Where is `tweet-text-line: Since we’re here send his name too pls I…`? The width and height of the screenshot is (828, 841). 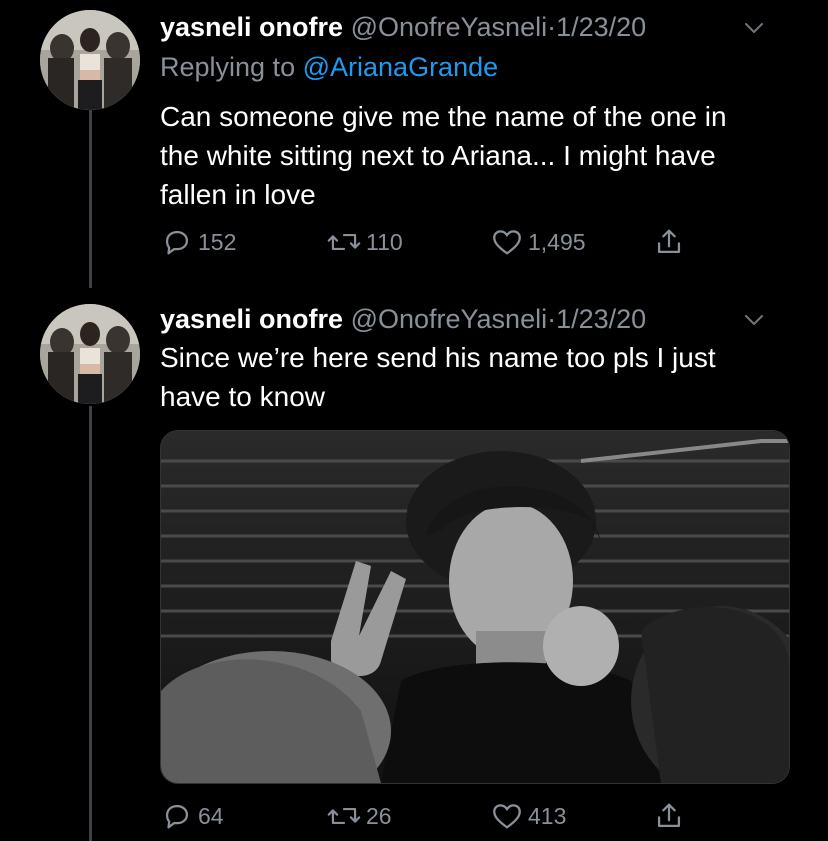 tweet-text-line: Since we’re here send his name too pls I… is located at coordinates (438, 357).